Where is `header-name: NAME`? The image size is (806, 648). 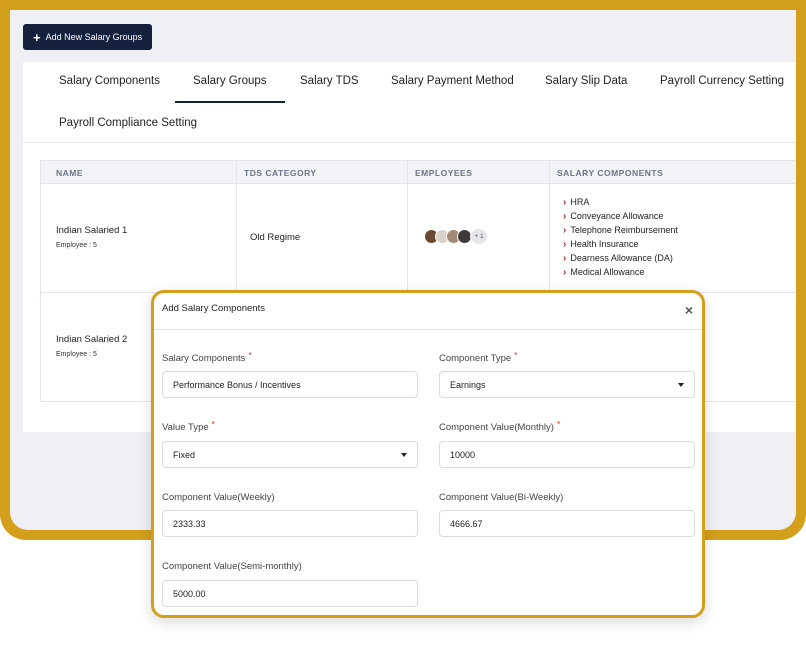 header-name: NAME is located at coordinates (70, 173).